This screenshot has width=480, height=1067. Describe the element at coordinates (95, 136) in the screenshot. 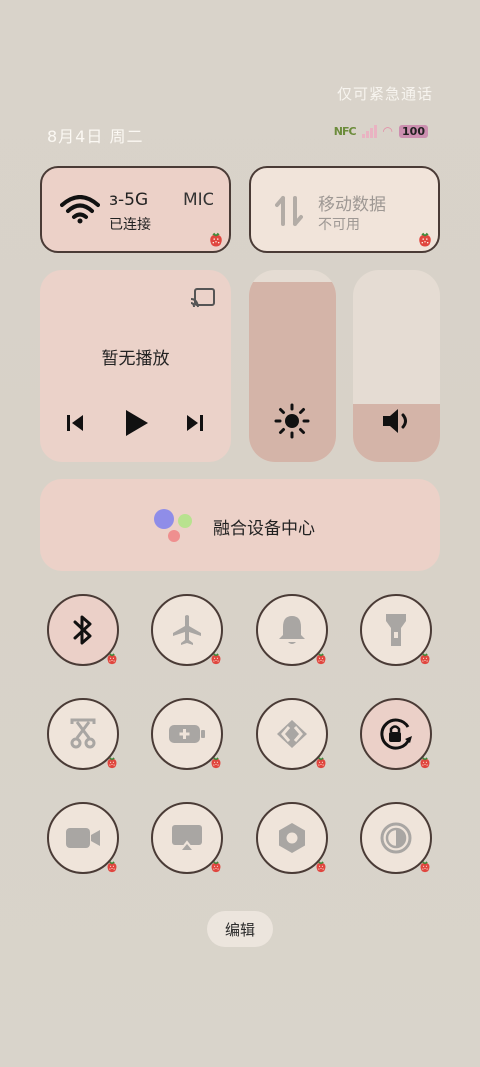

I see `date-text: 8月4日 周二` at that location.